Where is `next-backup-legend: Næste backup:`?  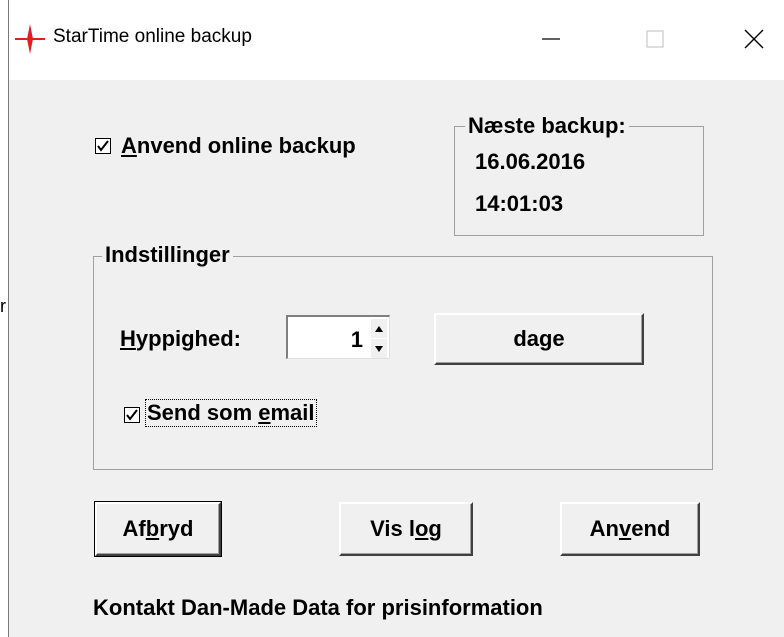 next-backup-legend: Næste backup: is located at coordinates (547, 126).